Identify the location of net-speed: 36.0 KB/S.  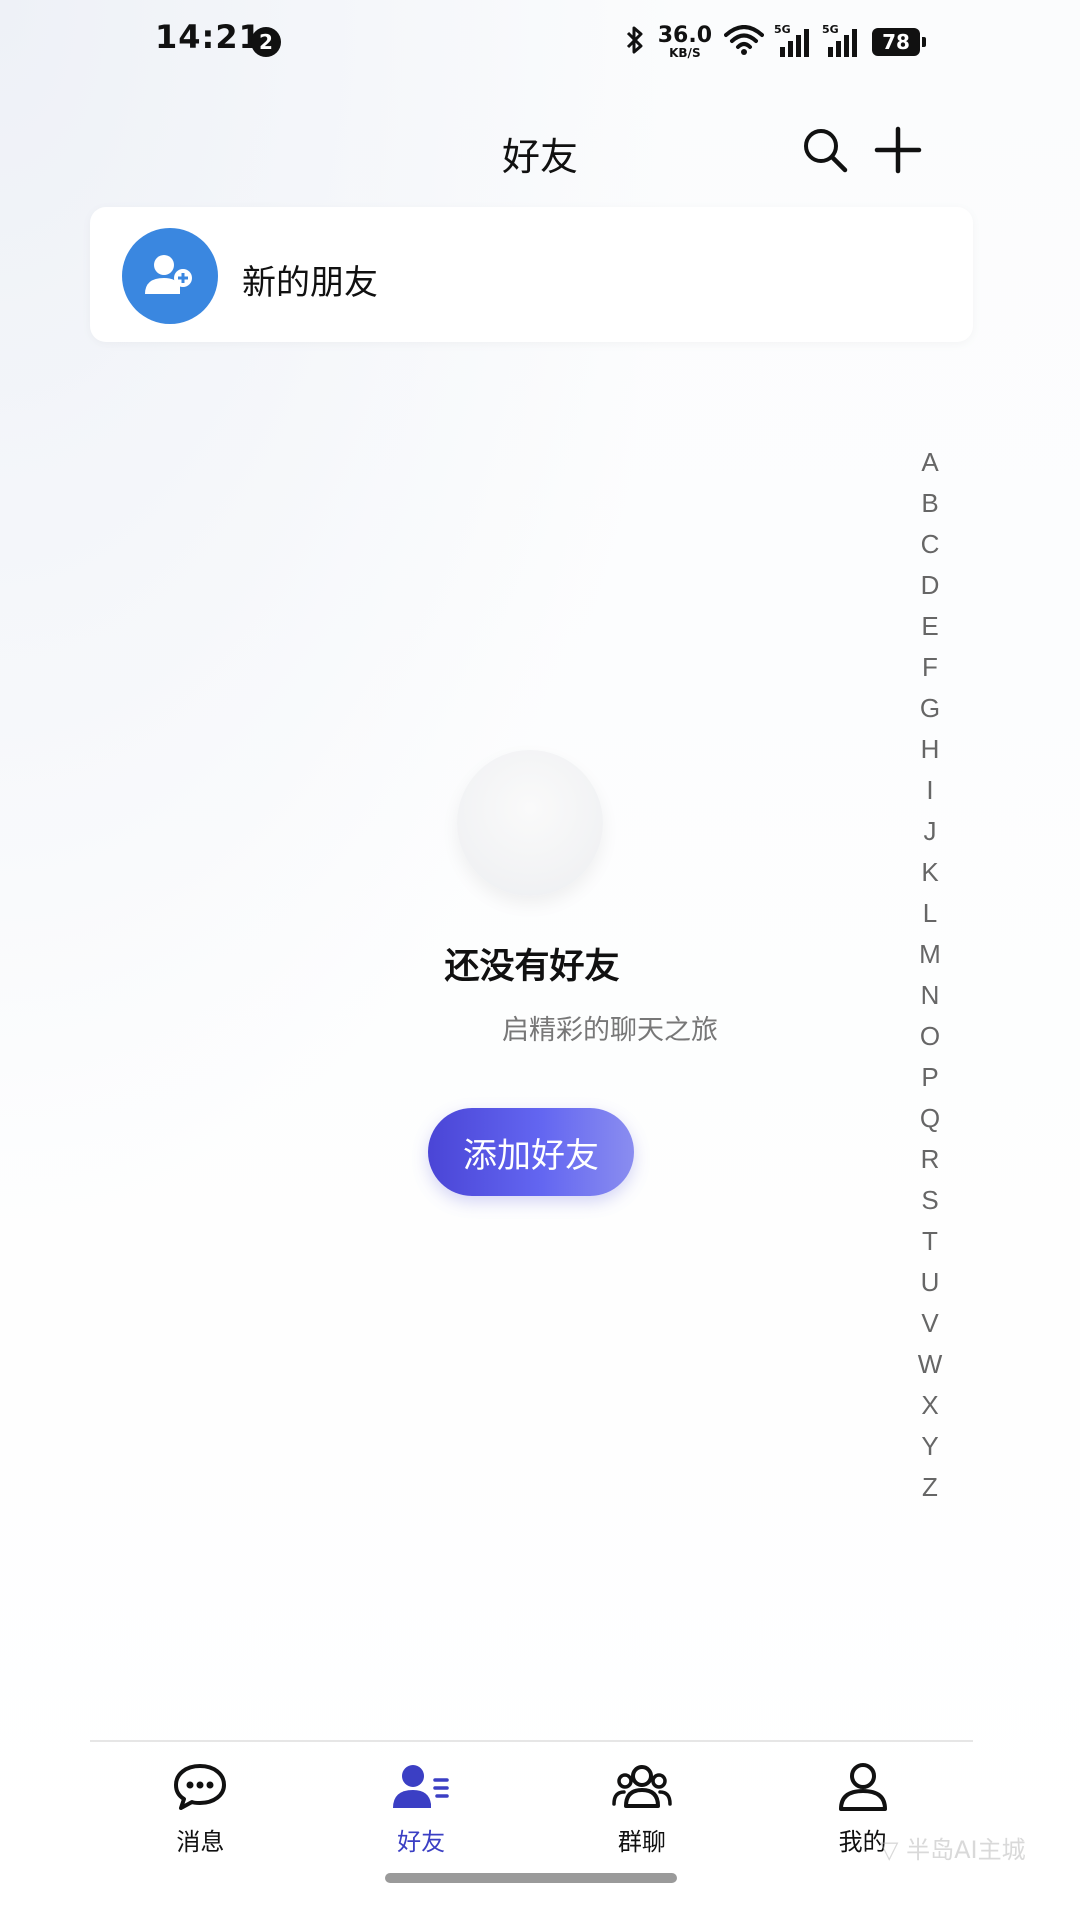
(684, 41).